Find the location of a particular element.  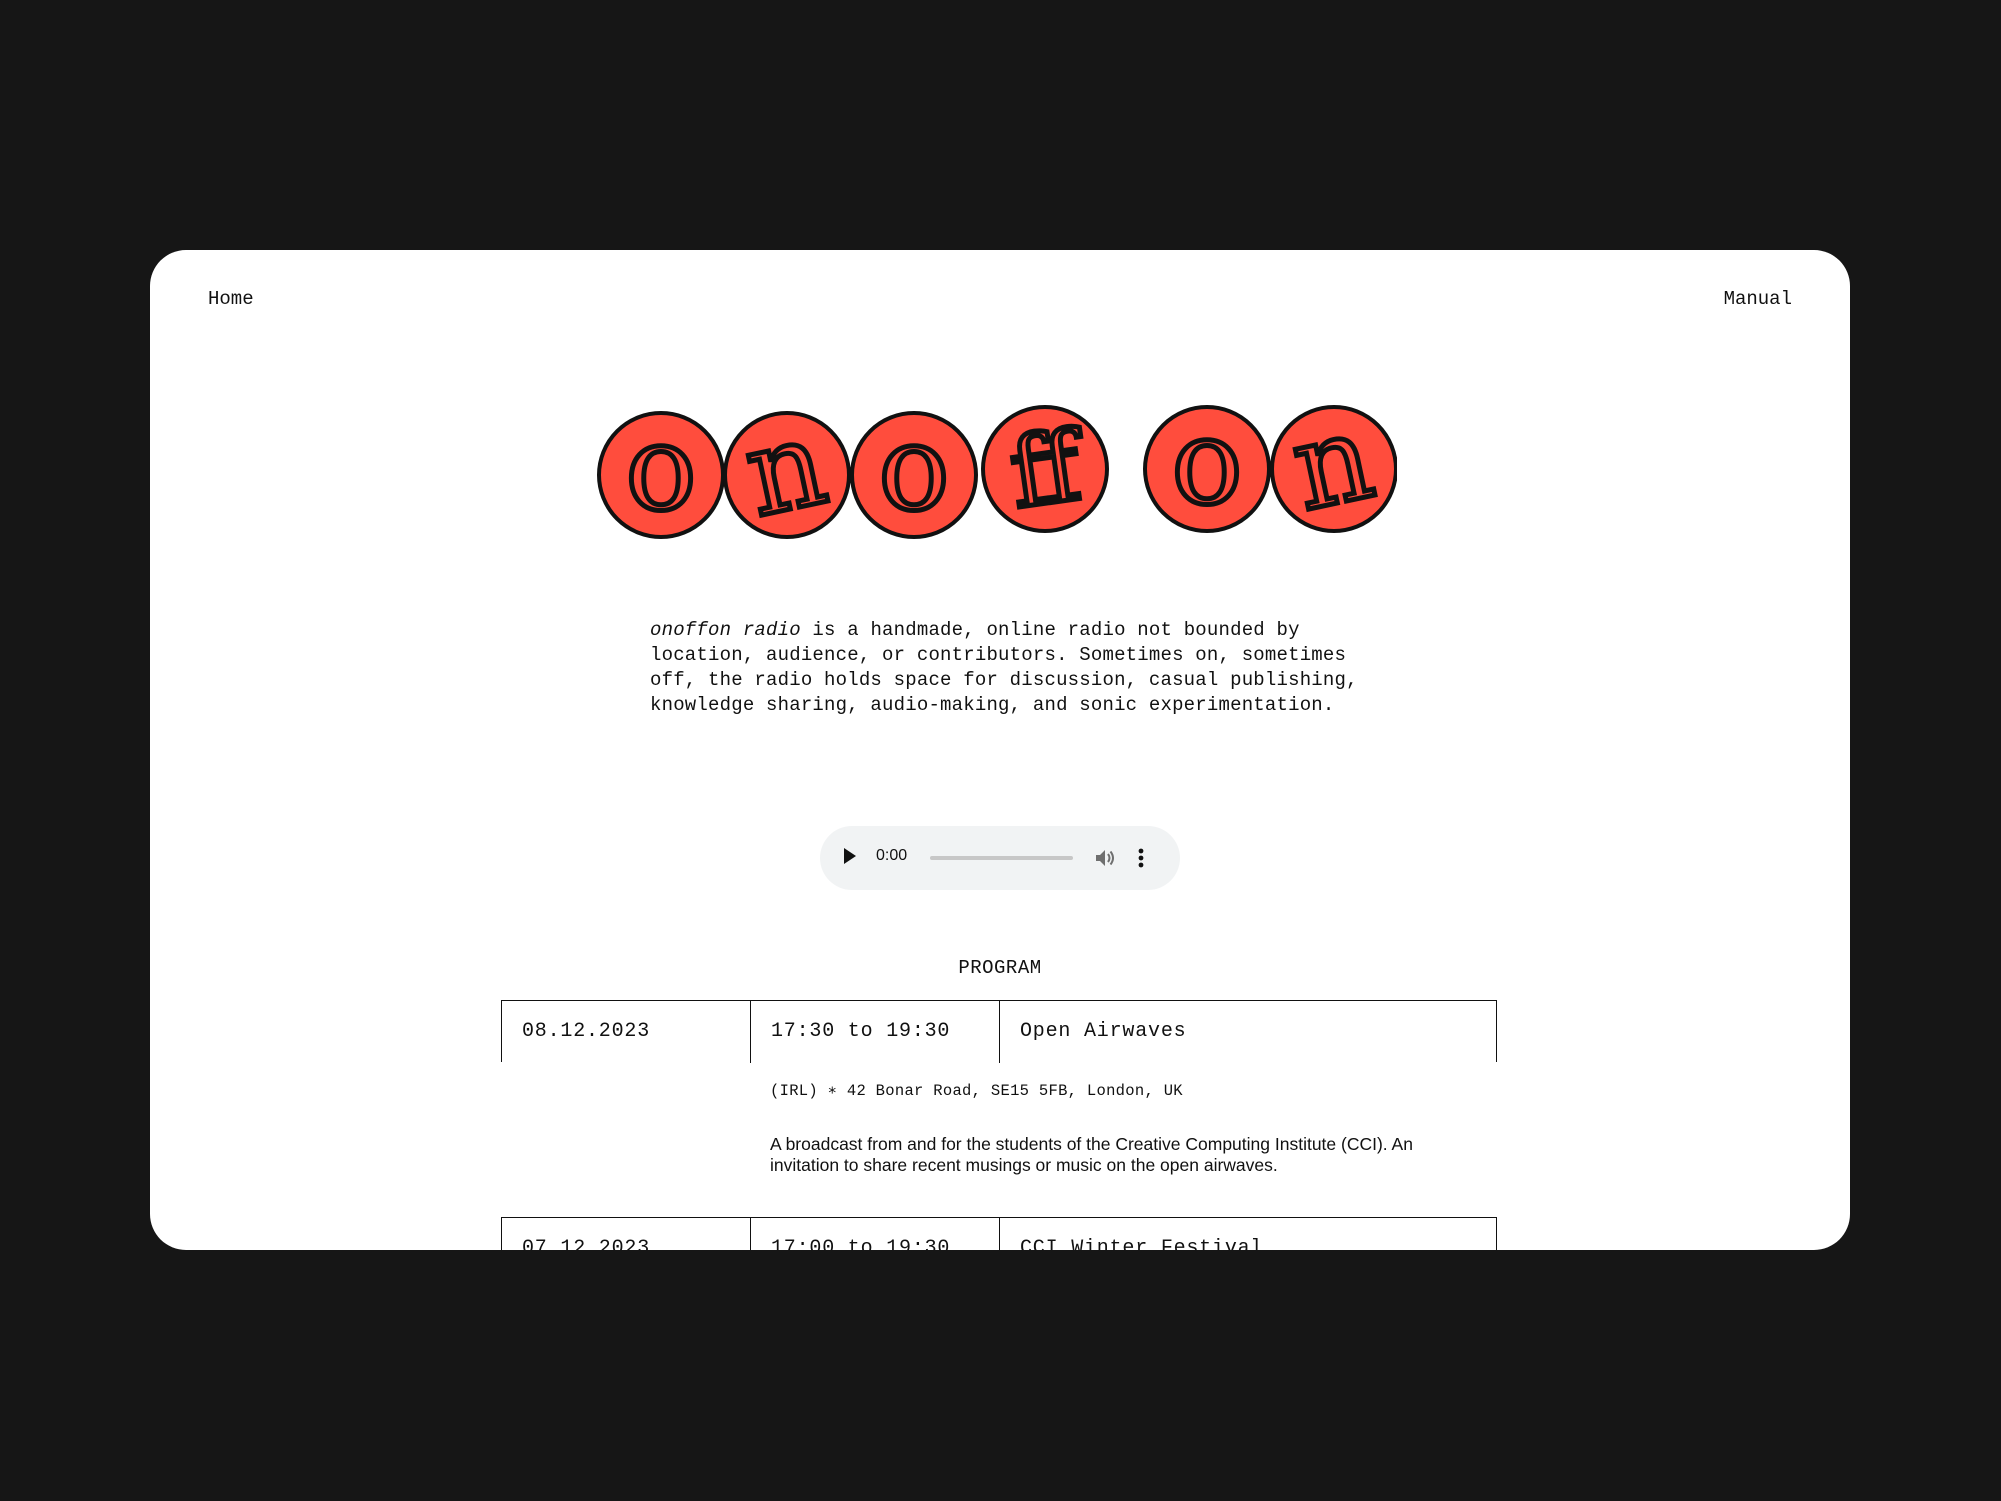

audio-player: 0:00 is located at coordinates (1000, 858).